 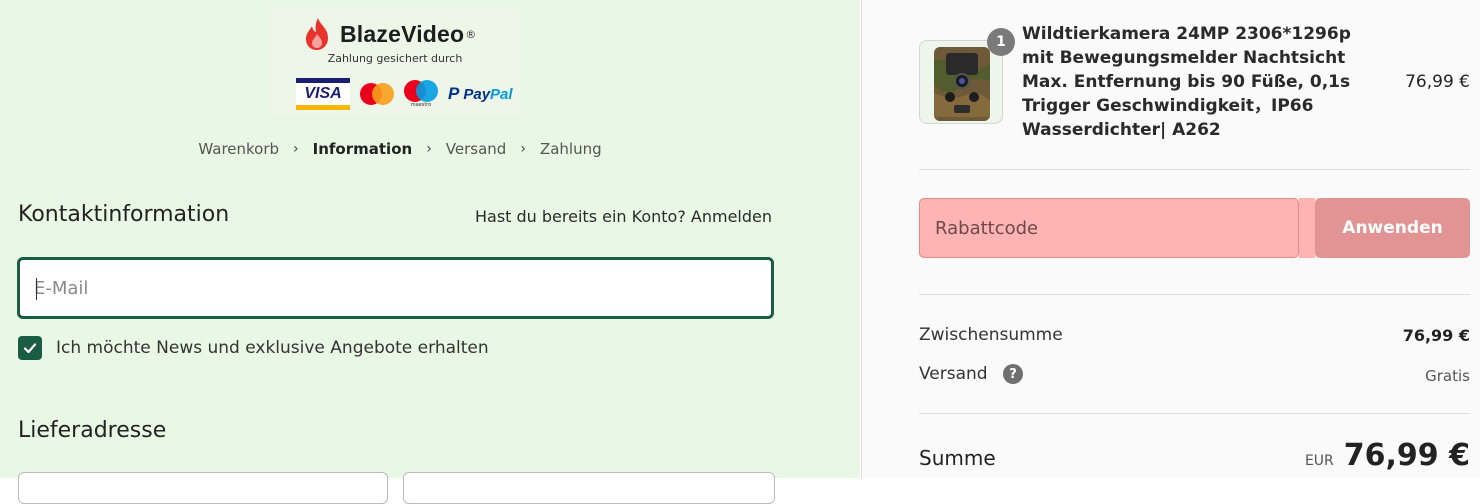 I want to click on question-circle-icon: ?, so click(x=1013, y=374).